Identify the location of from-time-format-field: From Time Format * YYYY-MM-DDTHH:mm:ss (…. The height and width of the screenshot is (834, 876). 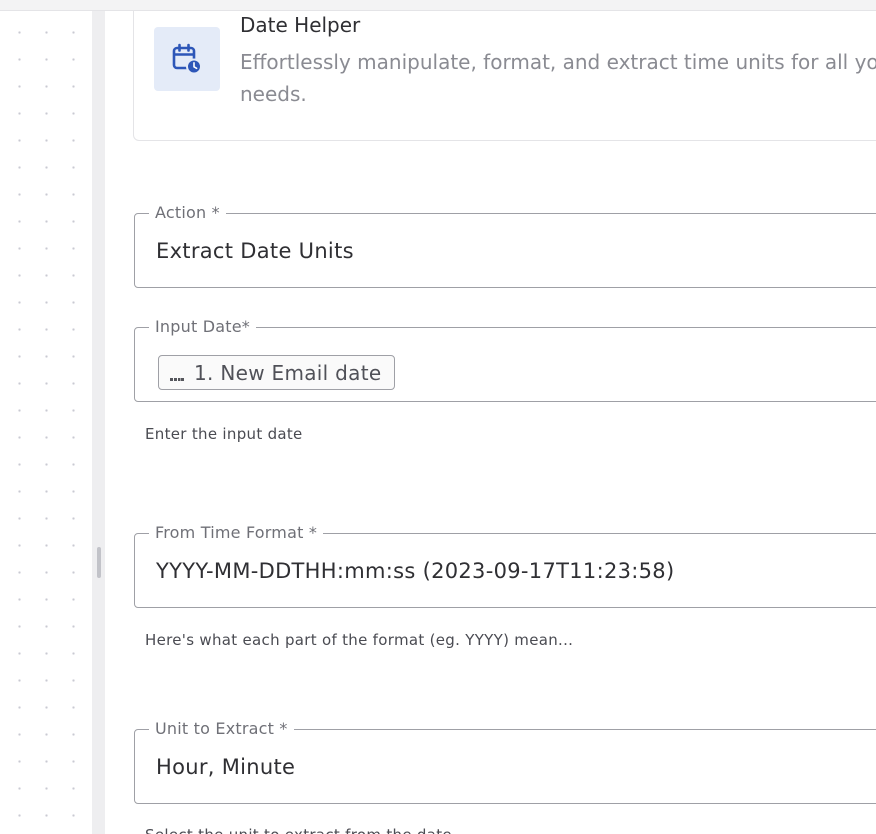
(505, 565).